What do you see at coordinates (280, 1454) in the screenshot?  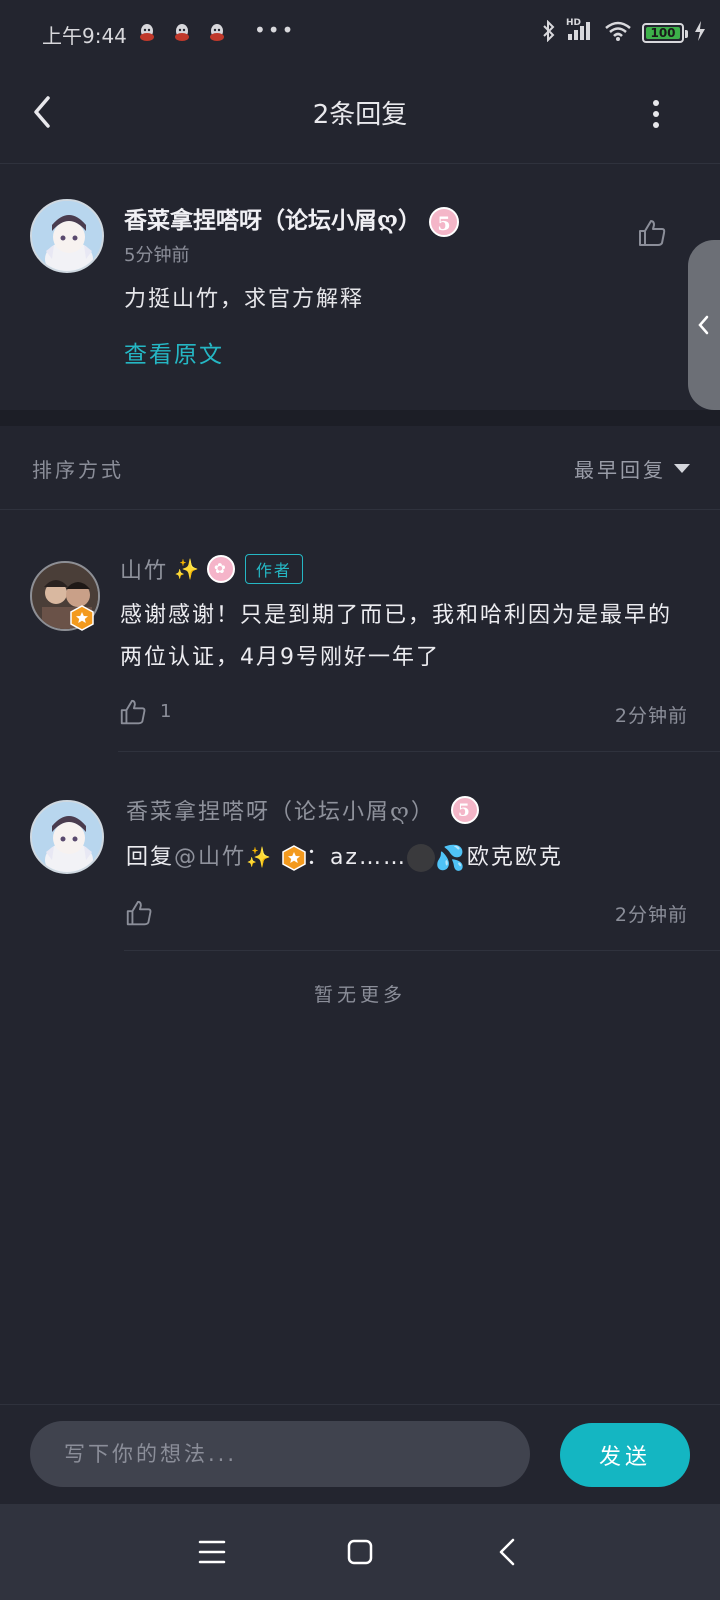 I see `comment-input` at bounding box center [280, 1454].